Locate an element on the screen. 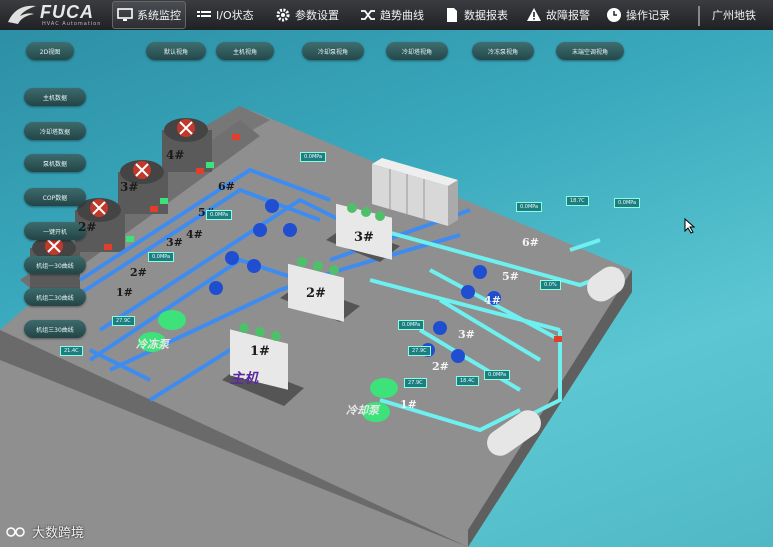  nav-label: 系统监控 is located at coordinates (159, 15).